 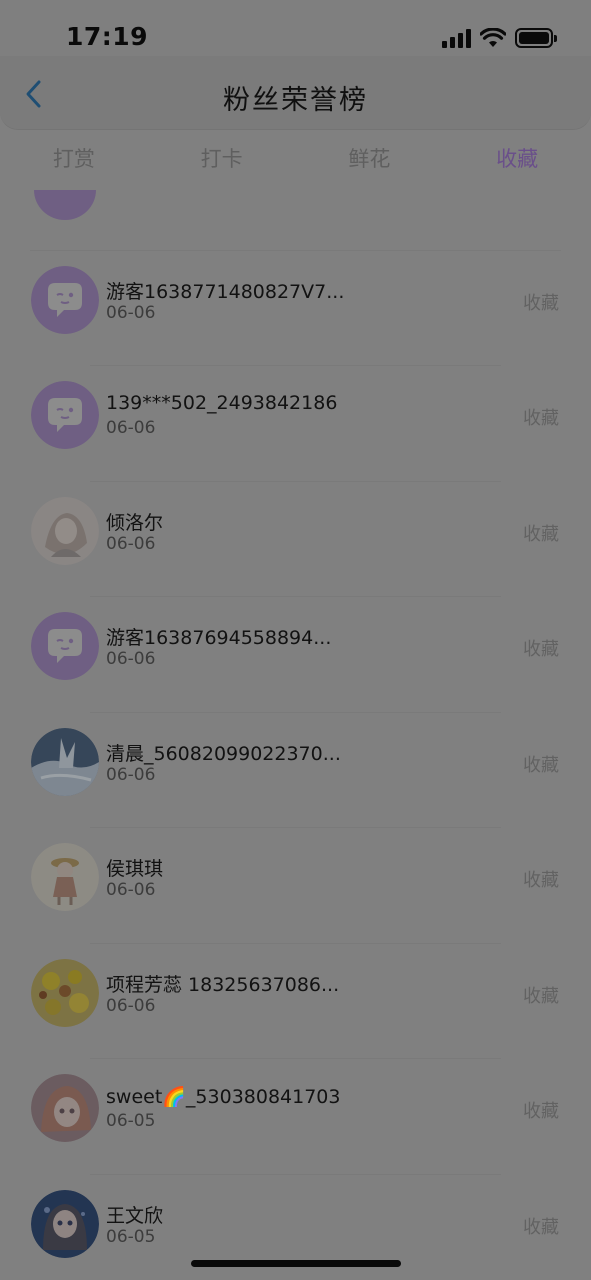 What do you see at coordinates (222, 403) in the screenshot?
I see `fan-name: 139***502_2493842186` at bounding box center [222, 403].